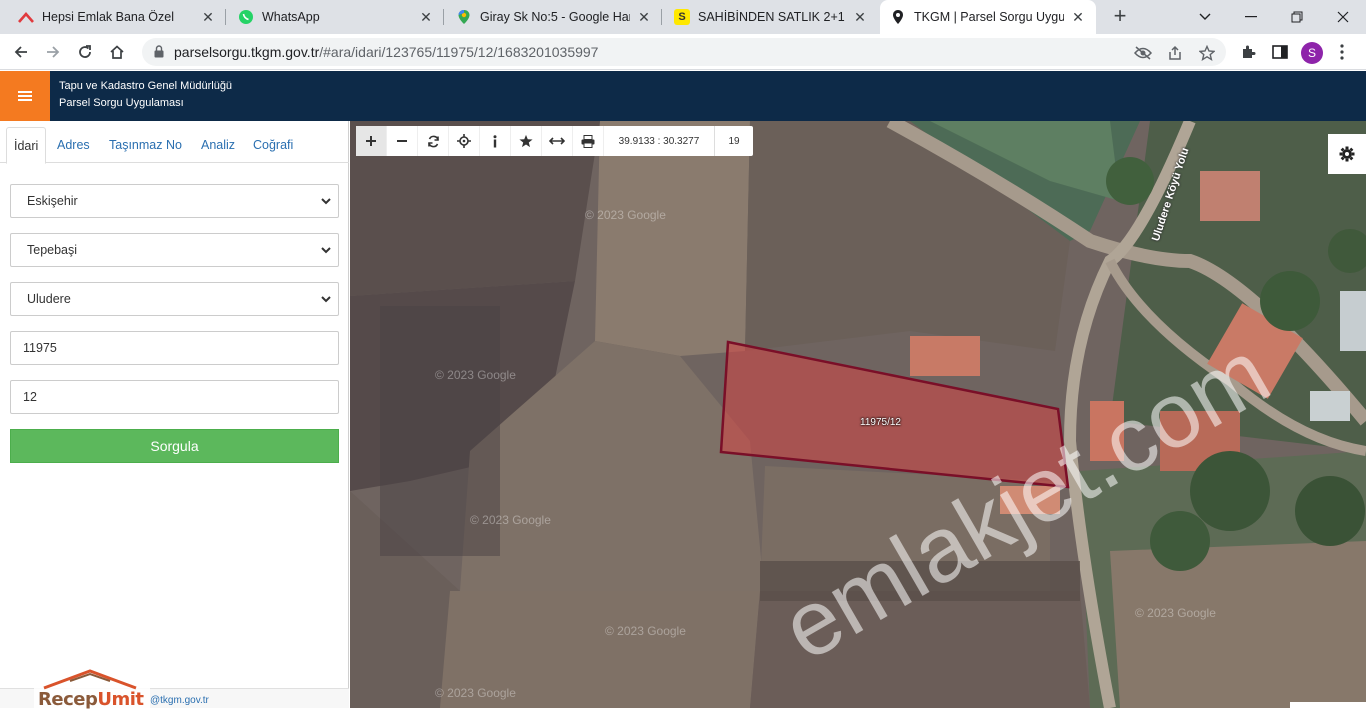 This screenshot has height=710, width=1366. Describe the element at coordinates (1207, 53) in the screenshot. I see `bookmark-star-icon` at that location.